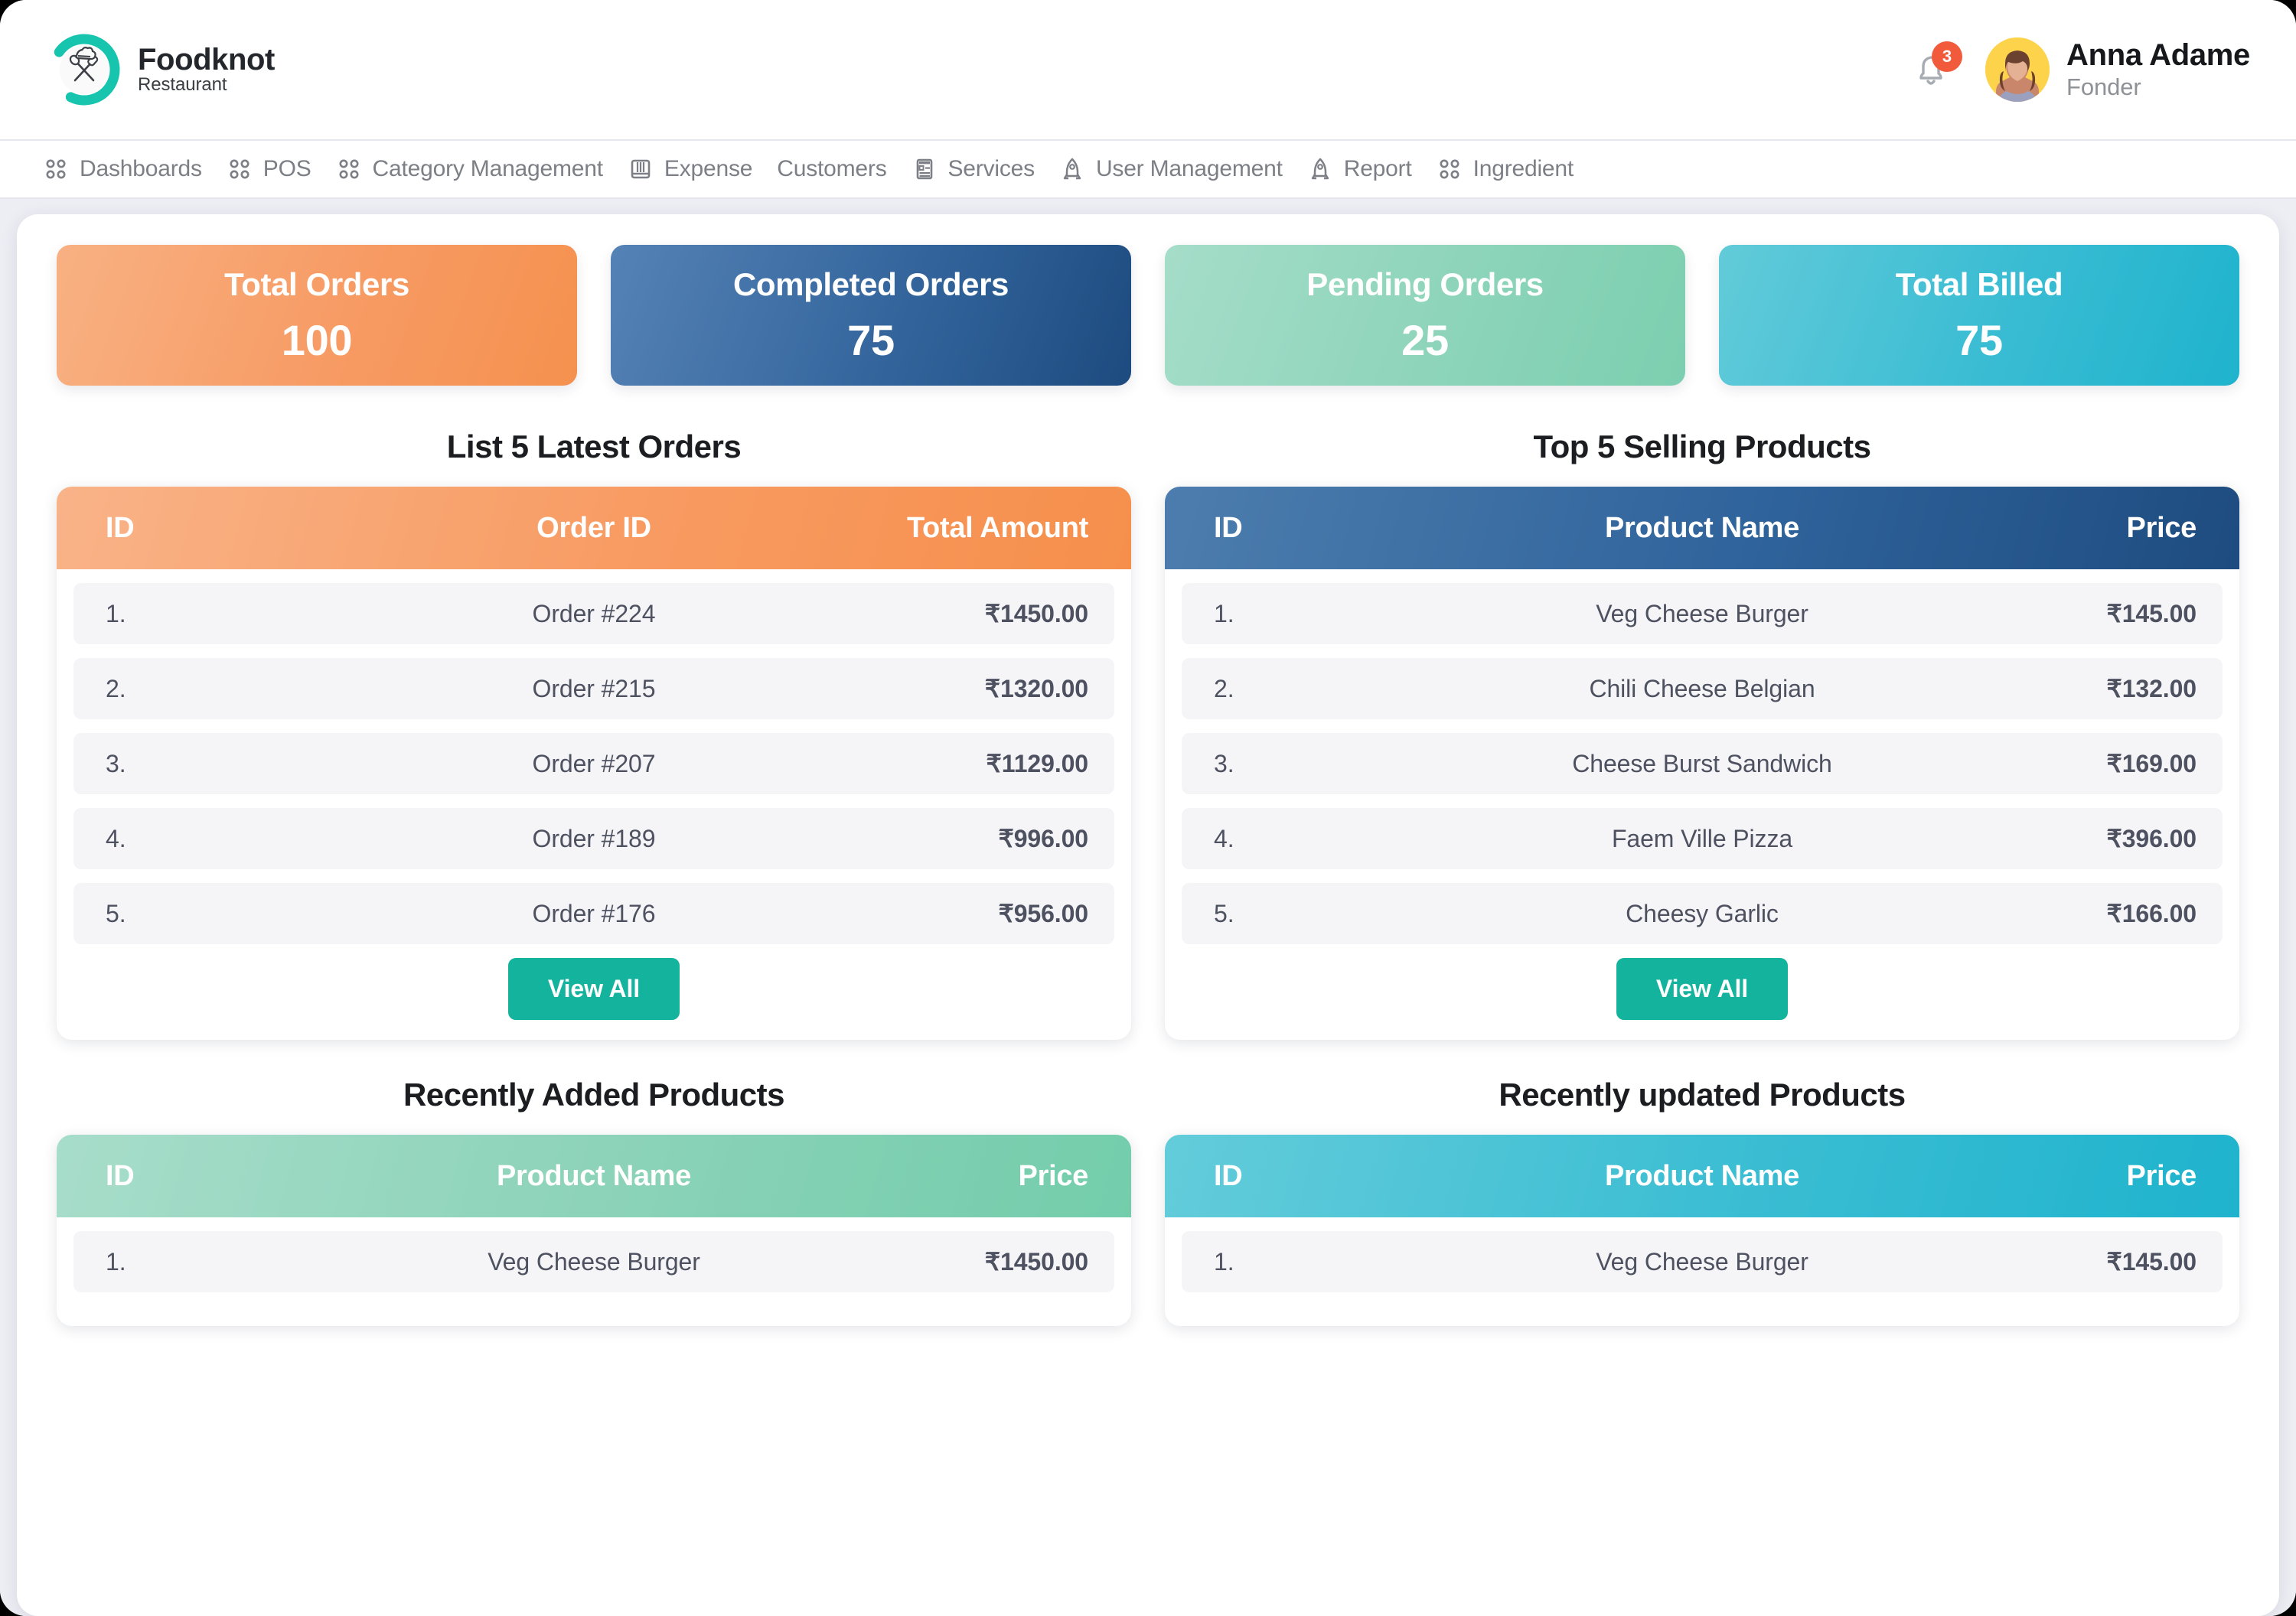 This screenshot has width=2296, height=1616. What do you see at coordinates (870, 284) in the screenshot?
I see `stat-label: Completed Orders` at bounding box center [870, 284].